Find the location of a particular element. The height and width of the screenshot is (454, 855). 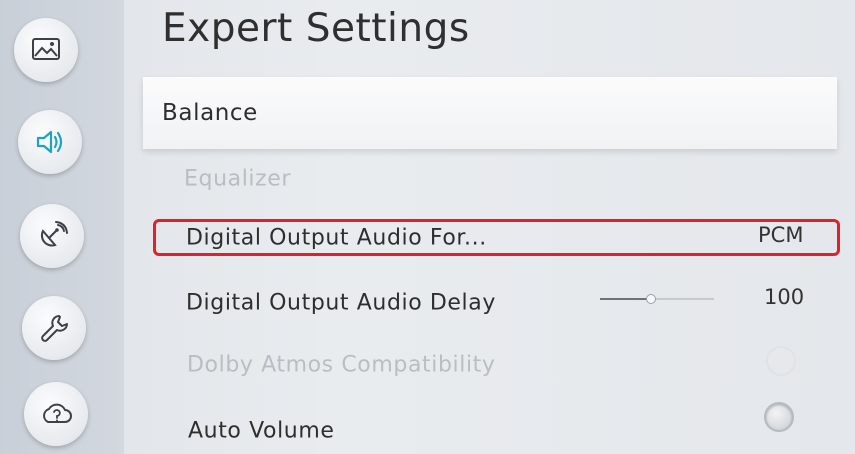

picture-icon is located at coordinates (46, 49).